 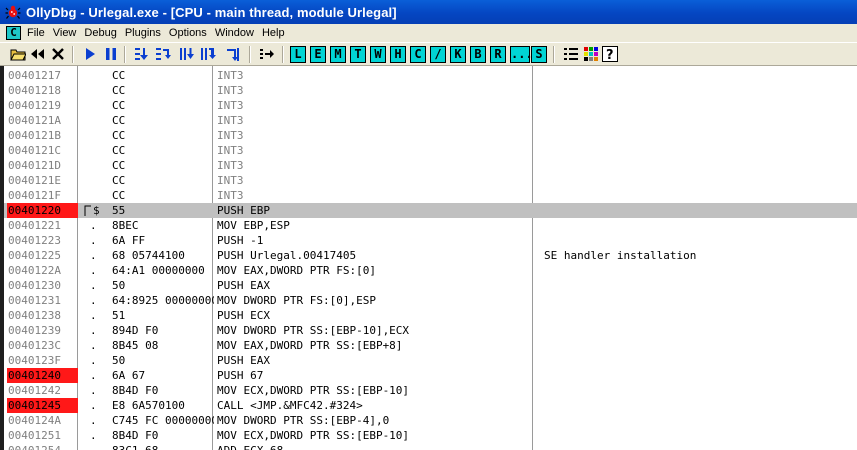 I want to click on disasm-row: 0040121C CC INT3, so click(x=430, y=150).